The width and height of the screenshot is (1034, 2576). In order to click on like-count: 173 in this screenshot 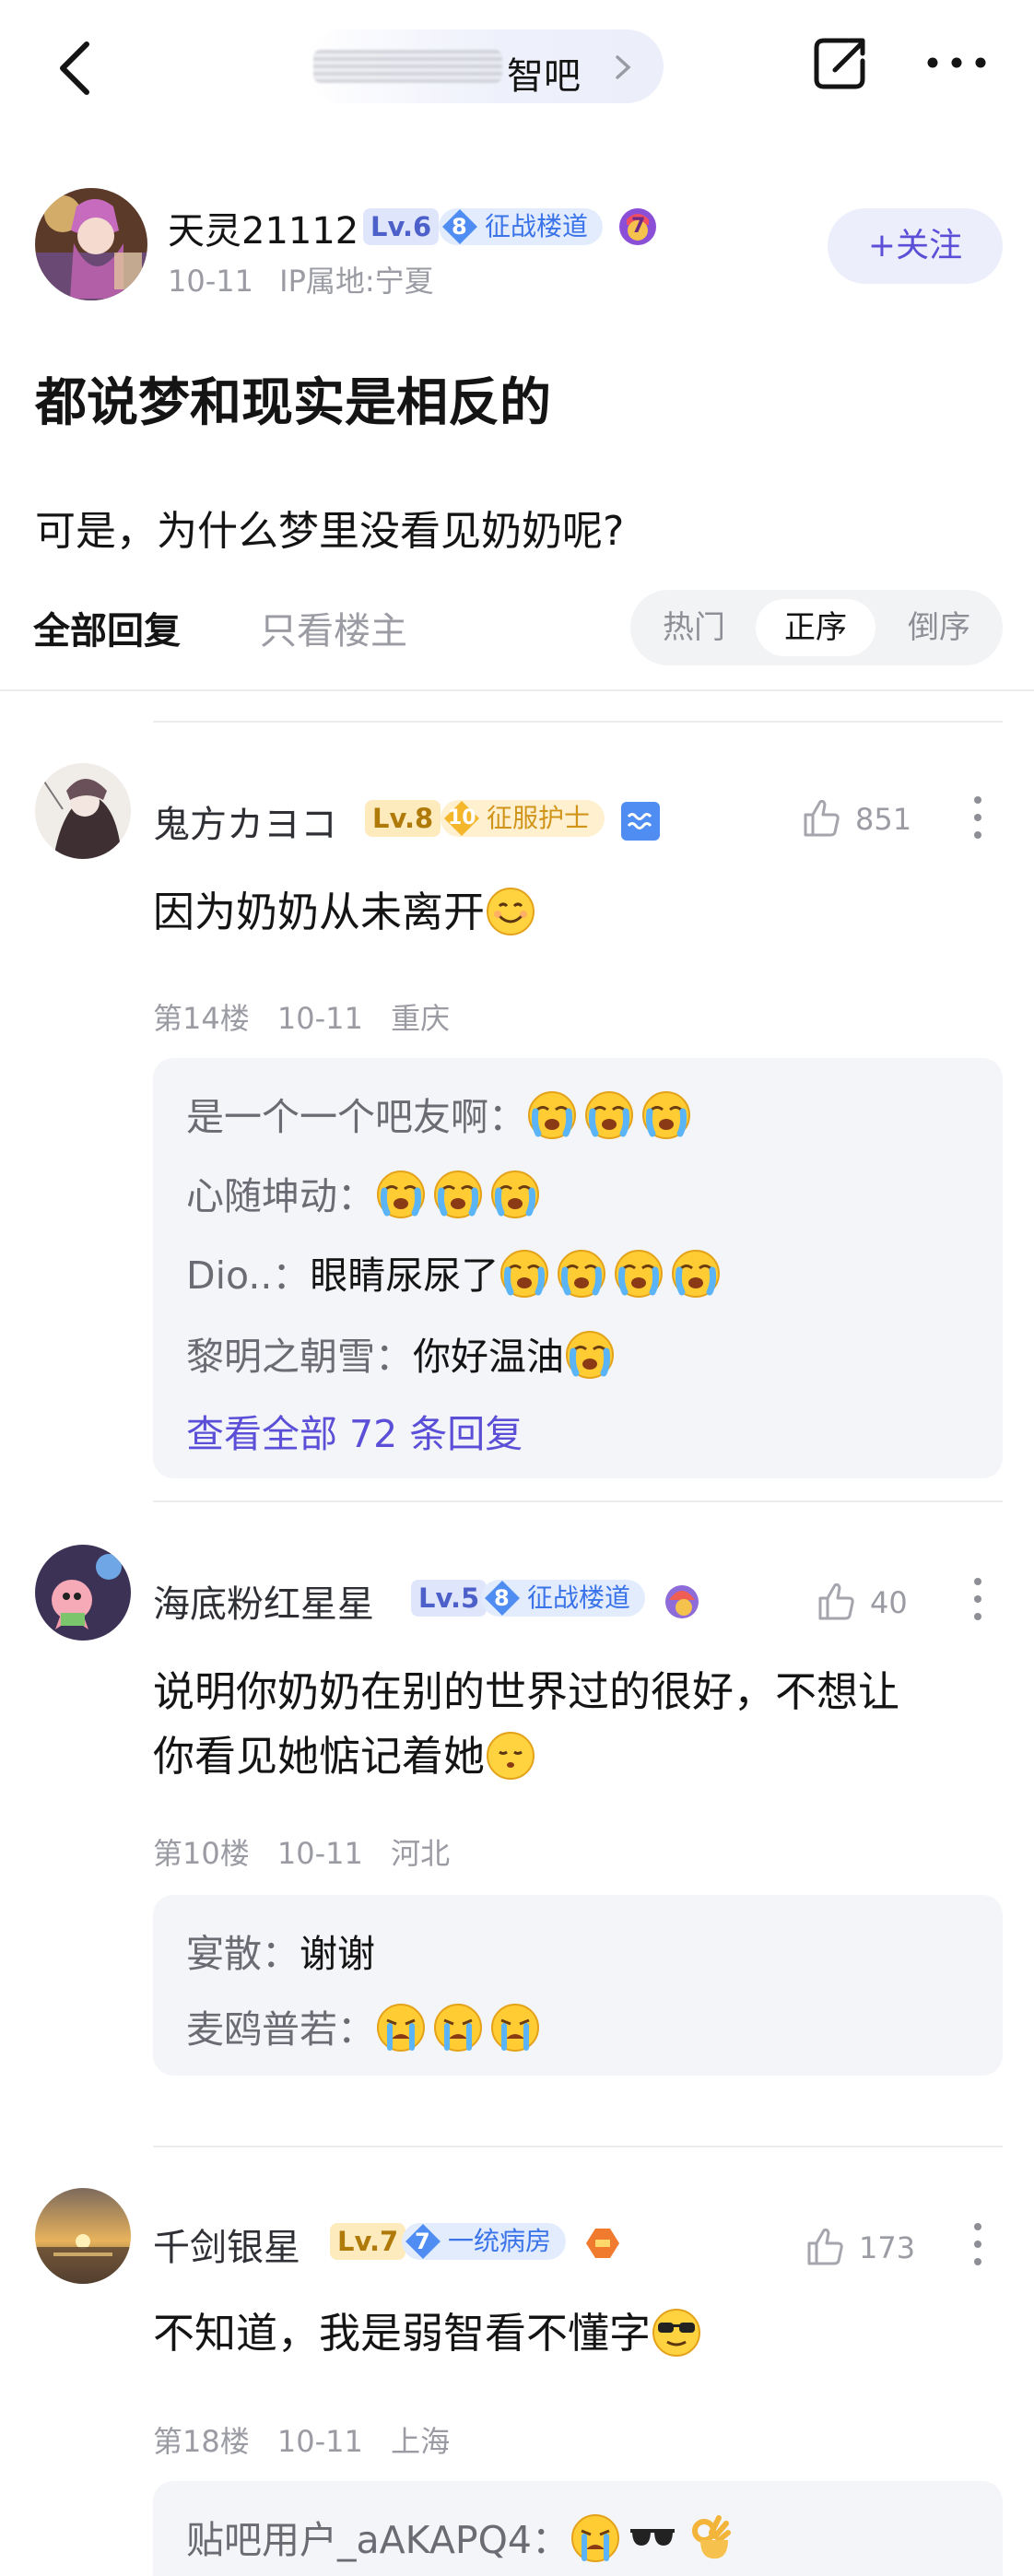, I will do `click(887, 2247)`.